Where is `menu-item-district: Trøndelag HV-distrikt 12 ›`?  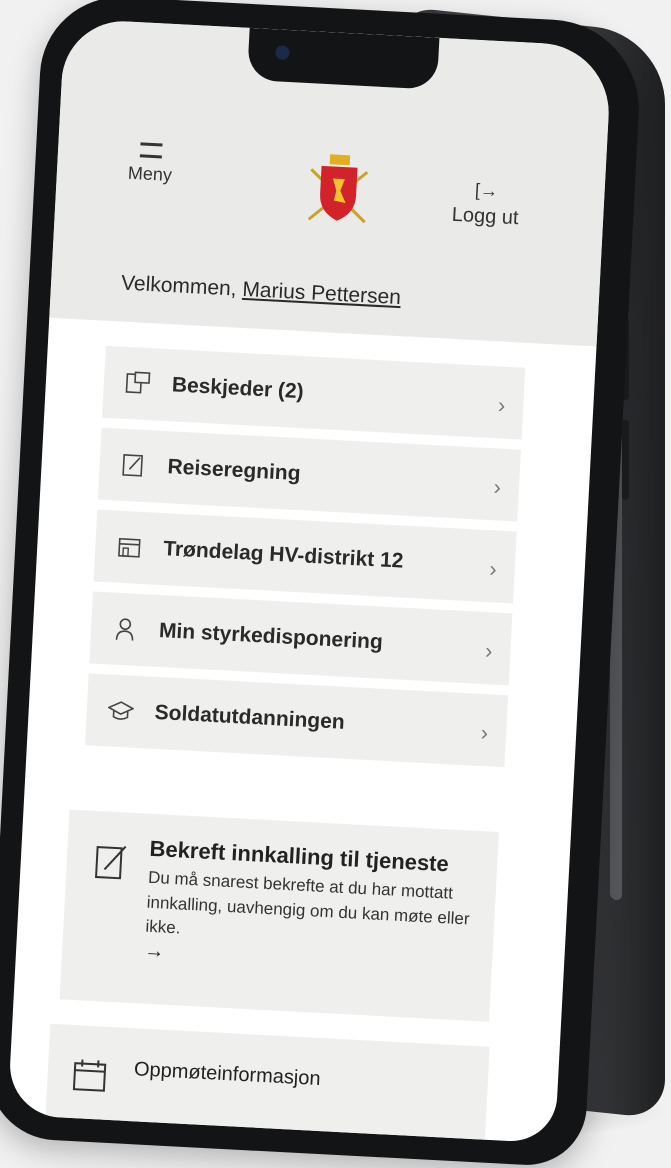 menu-item-district: Trøndelag HV-distrikt 12 › is located at coordinates (305, 557).